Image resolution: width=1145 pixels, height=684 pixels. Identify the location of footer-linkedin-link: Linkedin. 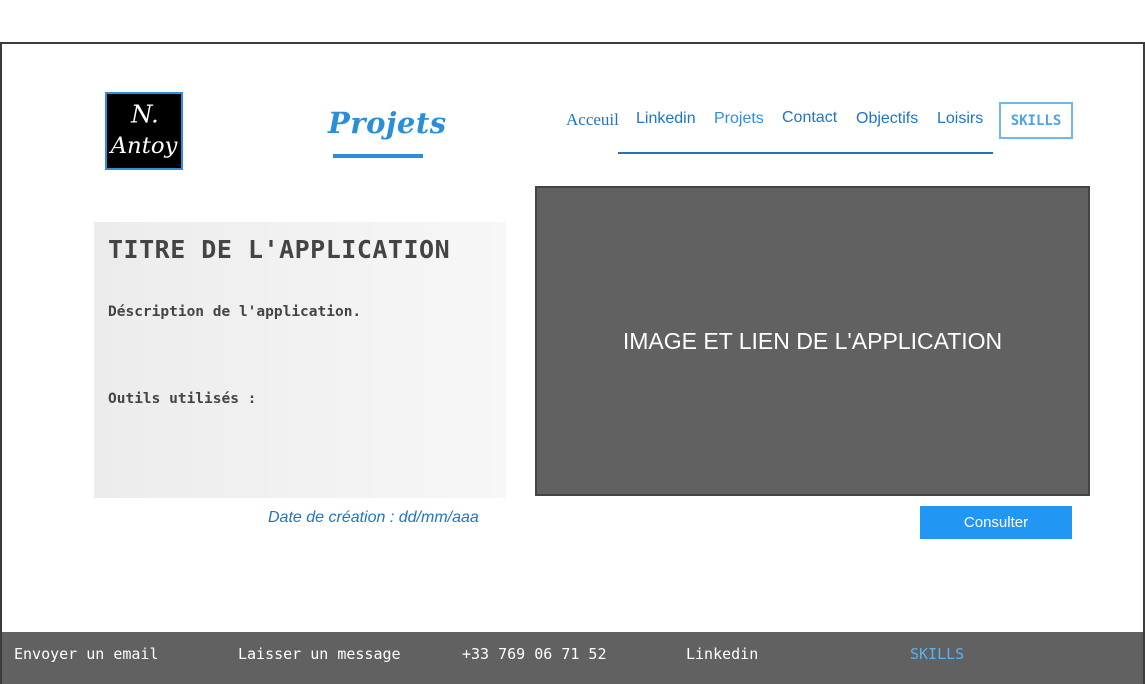
(722, 654).